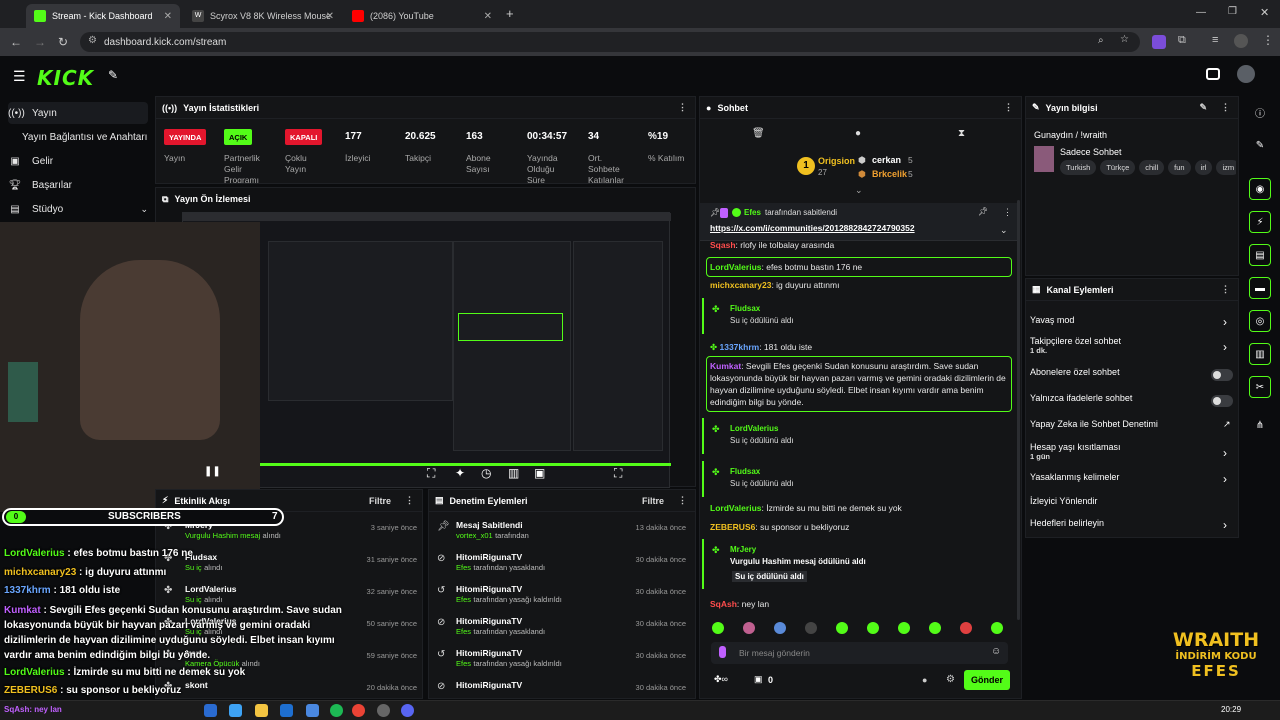  Describe the element at coordinates (987, 680) in the screenshot. I see `send-button: Gönder` at that location.